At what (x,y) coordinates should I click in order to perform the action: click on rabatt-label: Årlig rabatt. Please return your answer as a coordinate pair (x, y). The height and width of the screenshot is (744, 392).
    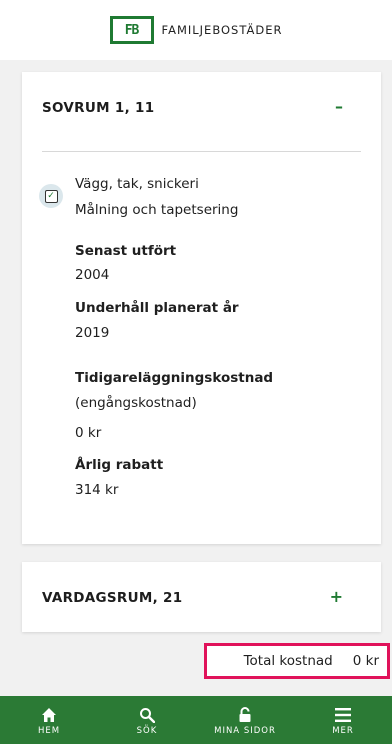
    Looking at the image, I should click on (119, 465).